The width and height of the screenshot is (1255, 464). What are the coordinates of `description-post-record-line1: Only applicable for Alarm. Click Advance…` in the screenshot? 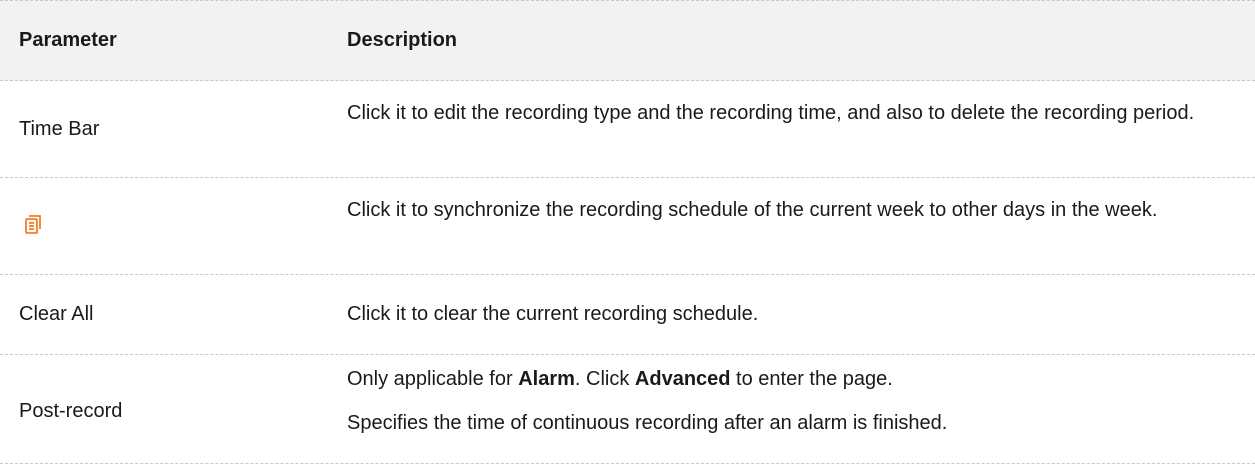 It's located at (620, 379).